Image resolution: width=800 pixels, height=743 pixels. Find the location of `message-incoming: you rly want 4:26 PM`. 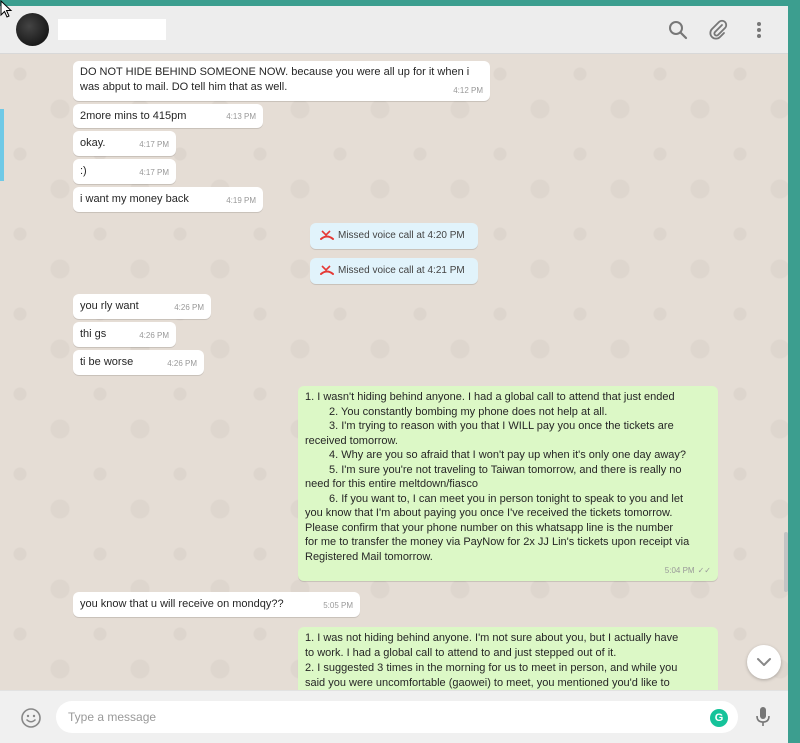

message-incoming: you rly want 4:26 PM is located at coordinates (142, 306).